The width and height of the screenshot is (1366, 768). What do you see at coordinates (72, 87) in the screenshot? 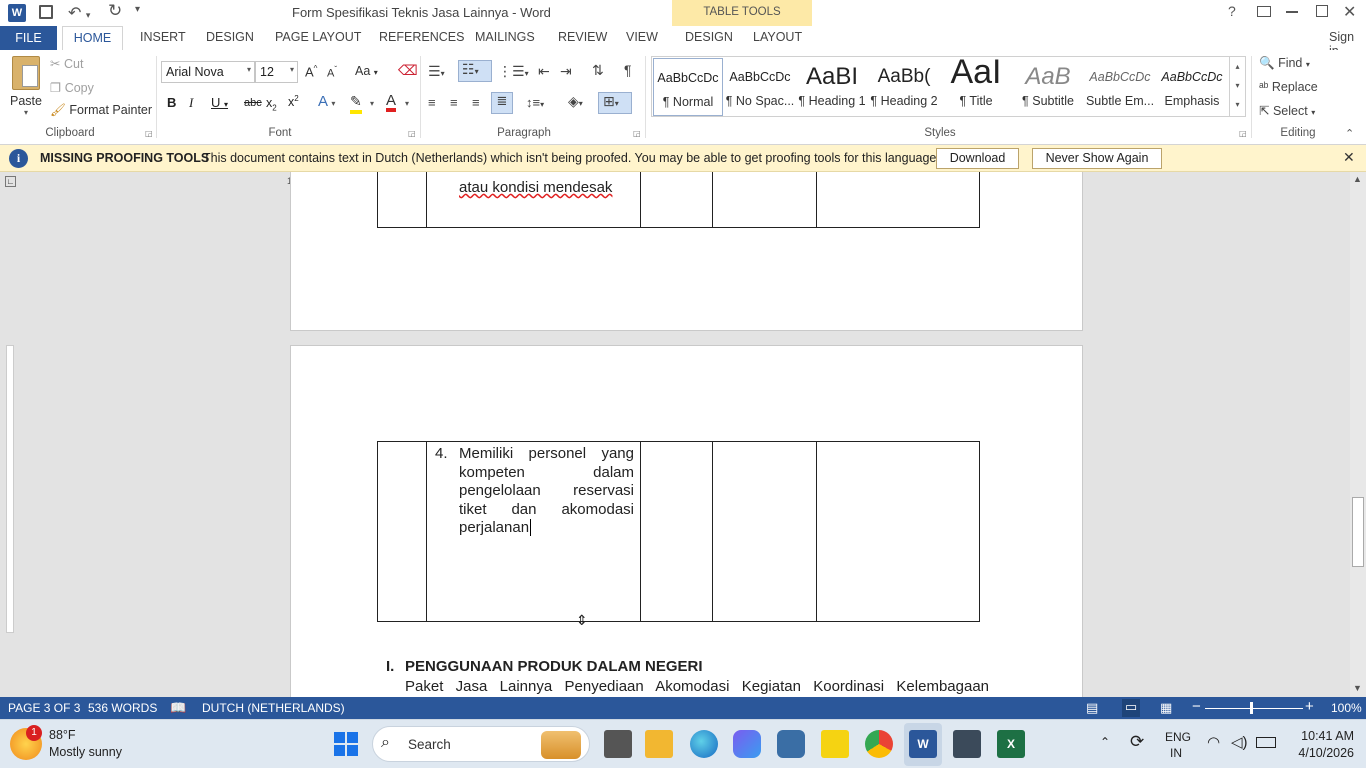
I see `copy-button: ❐ Copy` at bounding box center [72, 87].